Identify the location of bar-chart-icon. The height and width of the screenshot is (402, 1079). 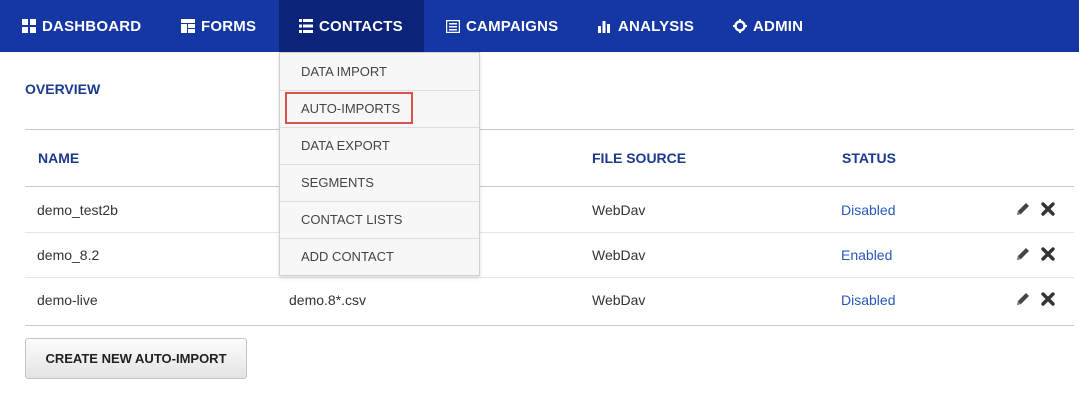
(604, 27).